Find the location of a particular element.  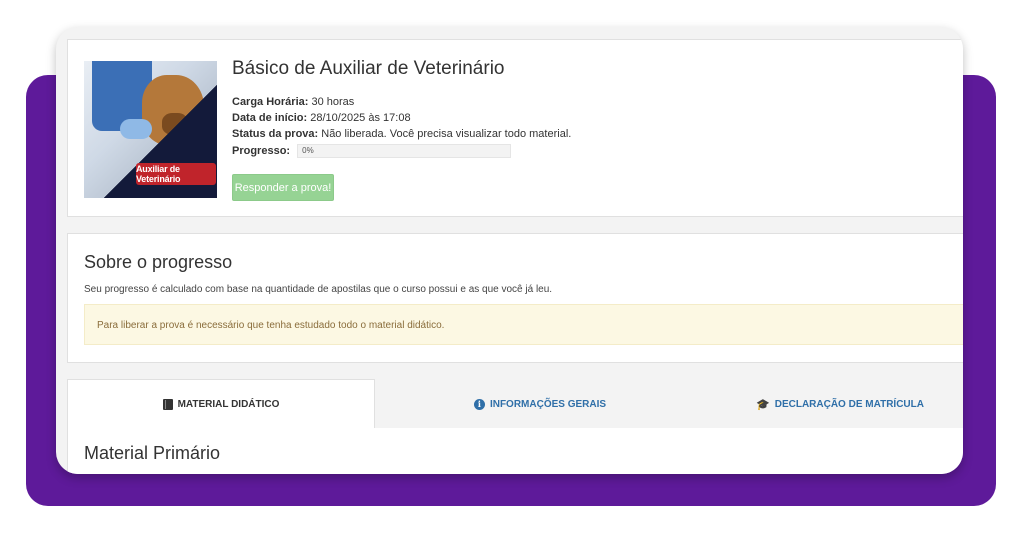

graduation-cap-icon: 🎓 is located at coordinates (763, 404).